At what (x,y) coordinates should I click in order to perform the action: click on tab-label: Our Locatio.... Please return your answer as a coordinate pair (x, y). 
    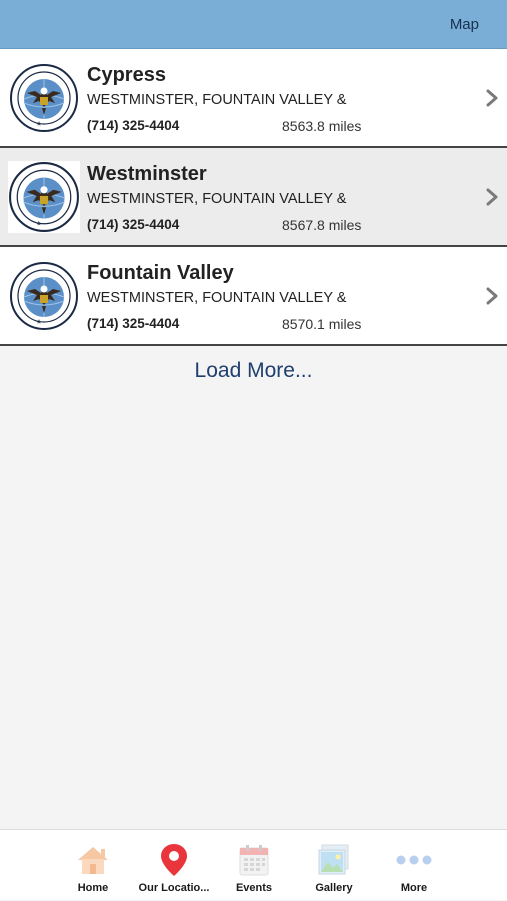
    Looking at the image, I should click on (174, 888).